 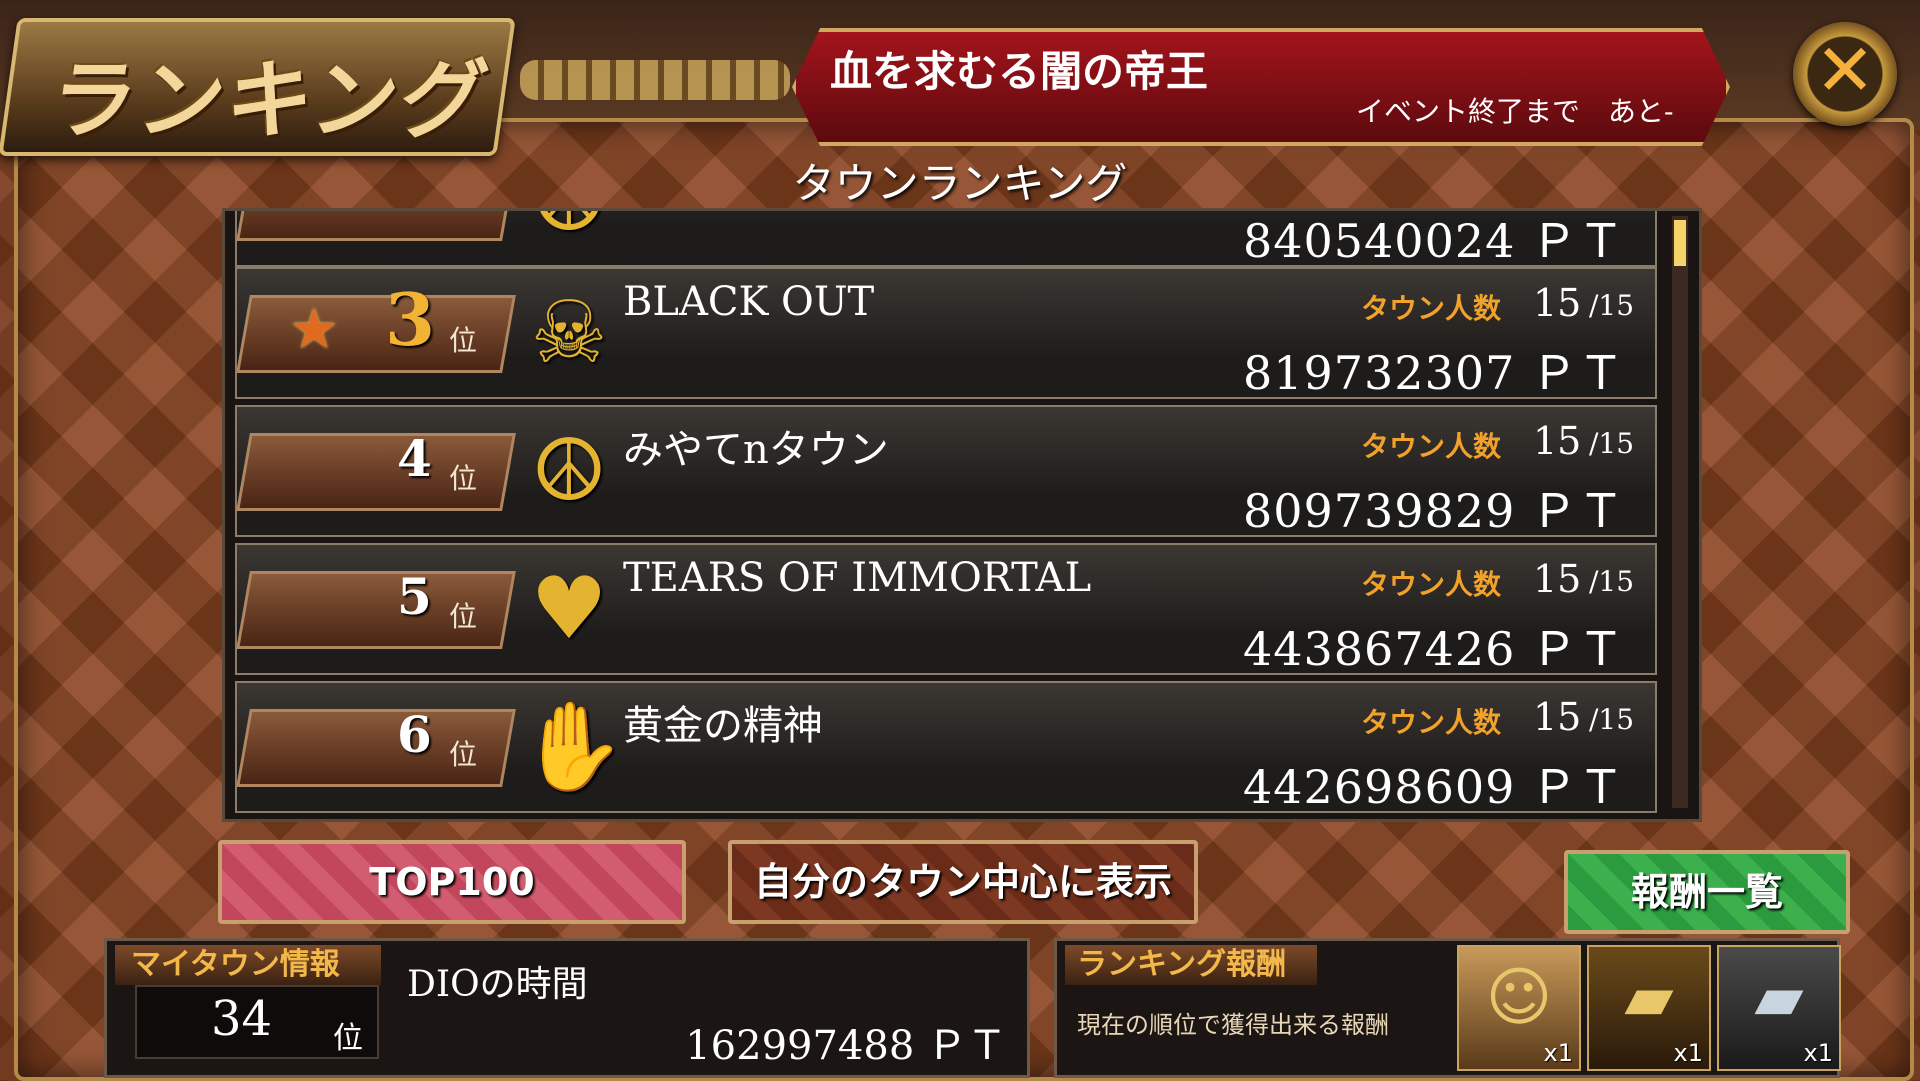 What do you see at coordinates (655, 80) in the screenshot?
I see `chain-decoration` at bounding box center [655, 80].